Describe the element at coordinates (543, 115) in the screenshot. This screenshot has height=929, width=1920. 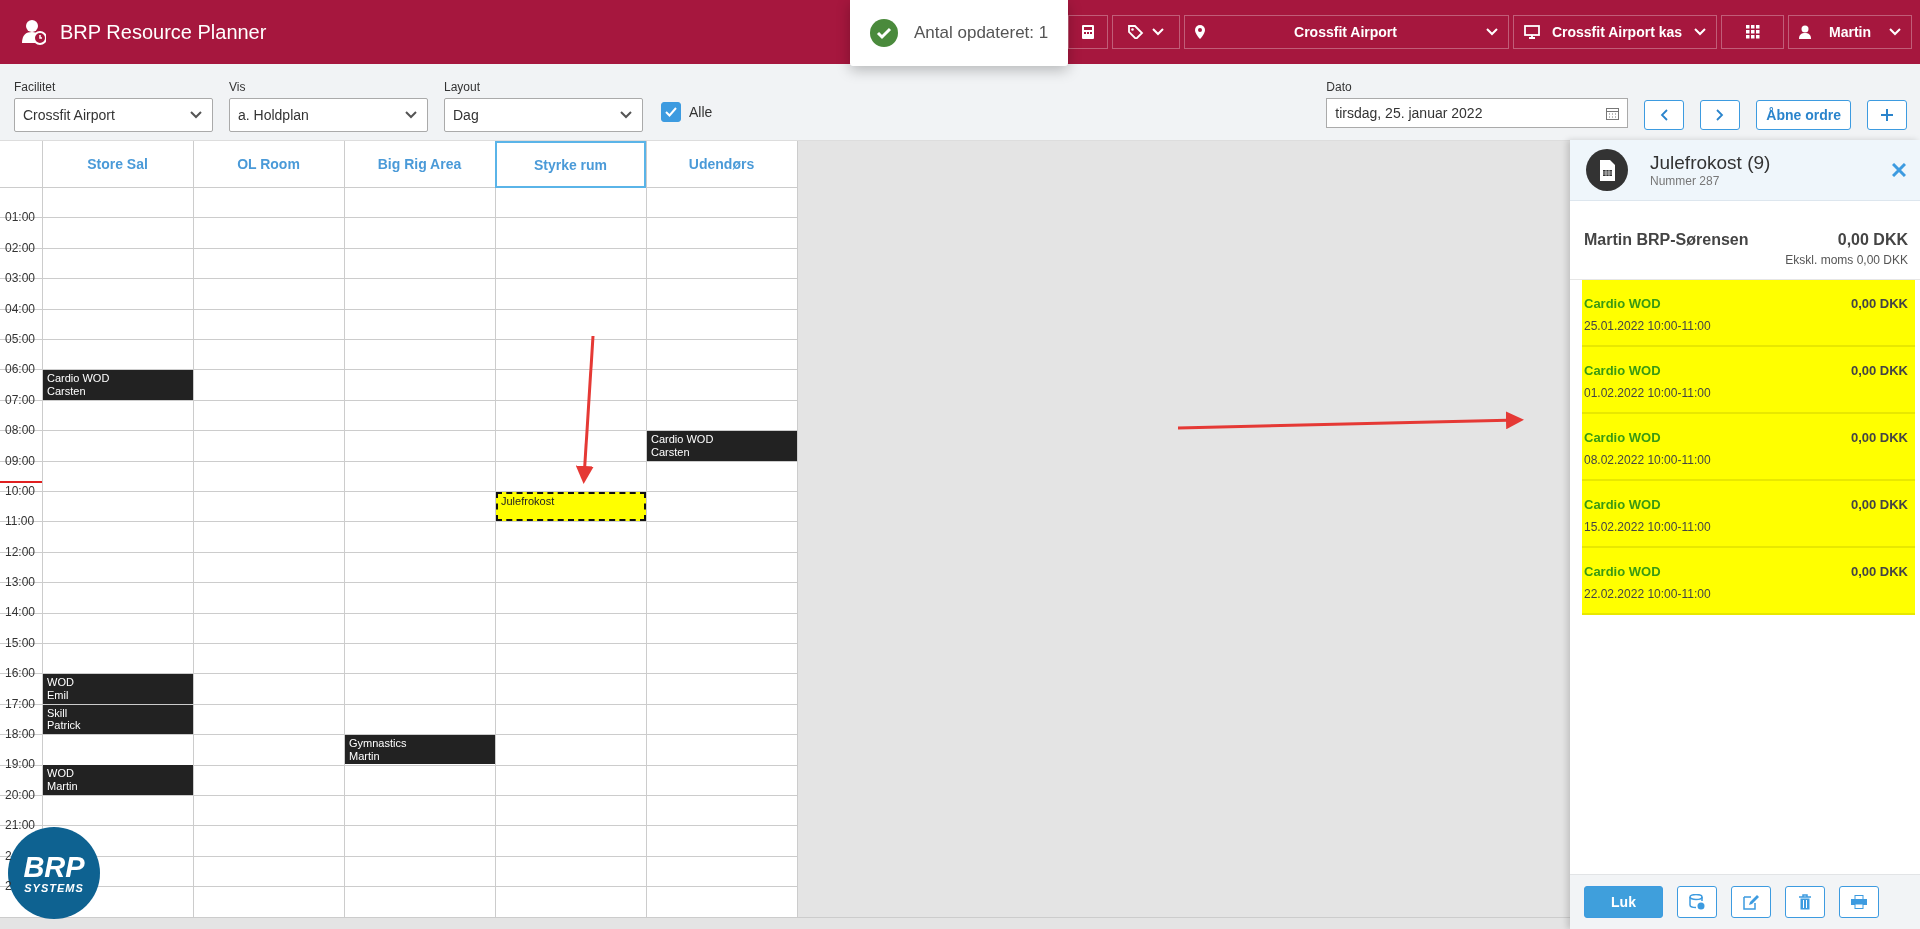
I see `dropdown: Dag` at that location.